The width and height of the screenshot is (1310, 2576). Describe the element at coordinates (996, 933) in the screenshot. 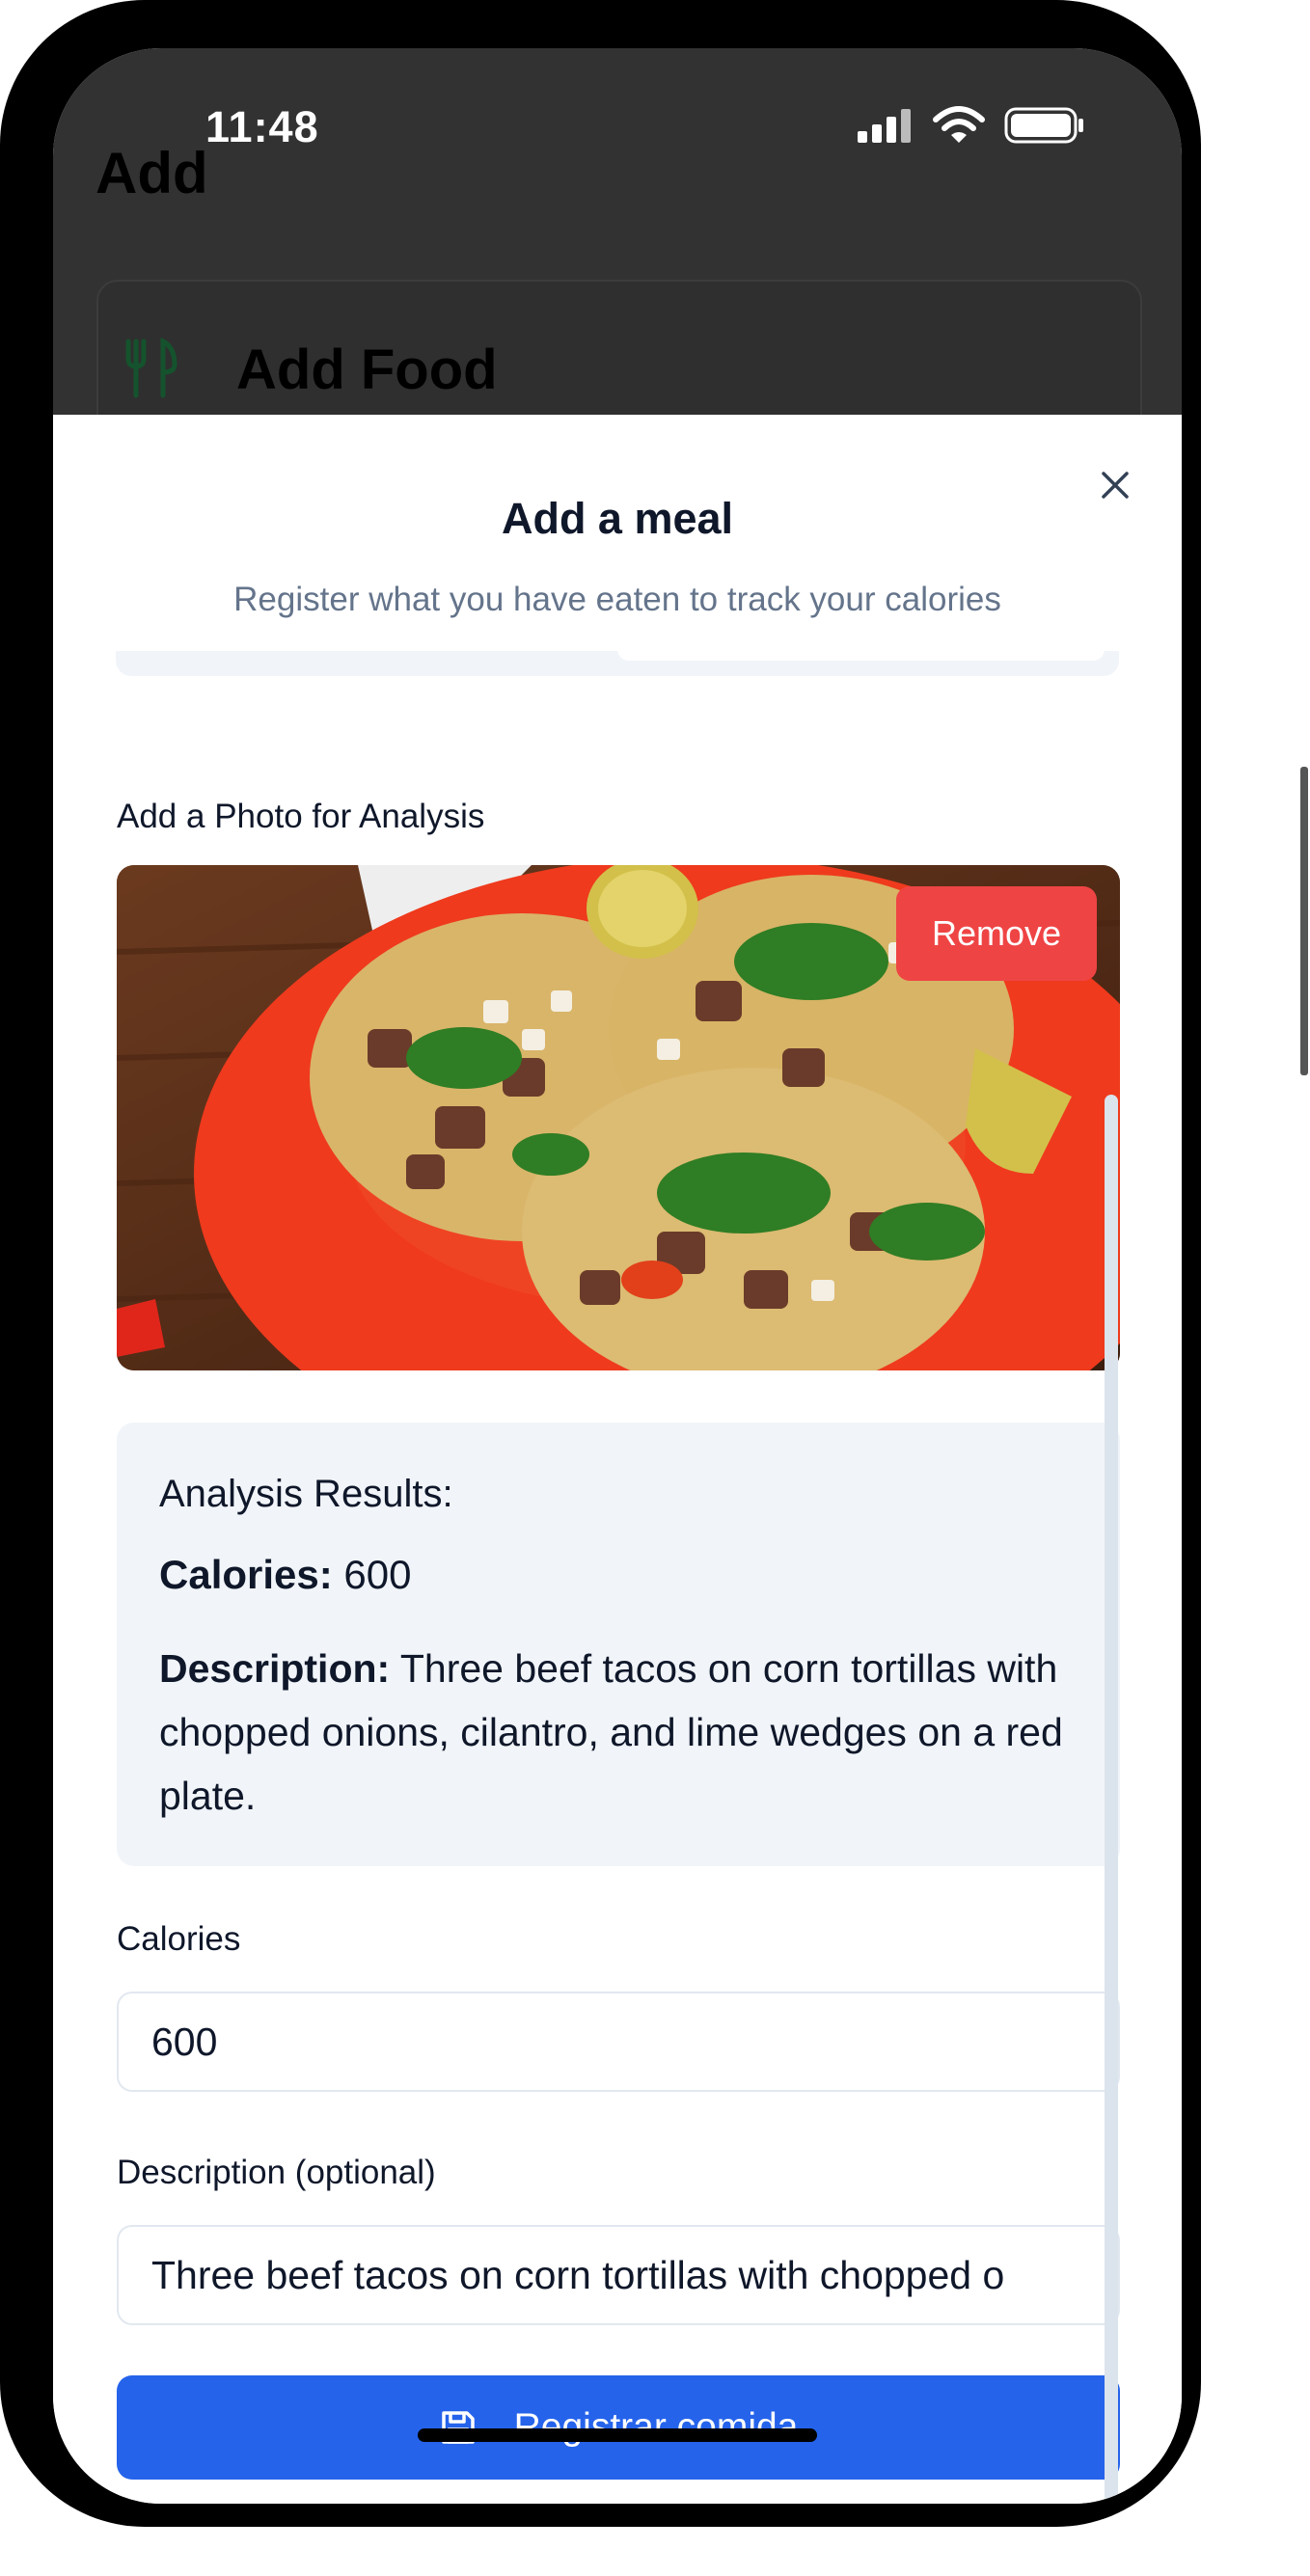

I see `remove-photo-button: Remove` at that location.